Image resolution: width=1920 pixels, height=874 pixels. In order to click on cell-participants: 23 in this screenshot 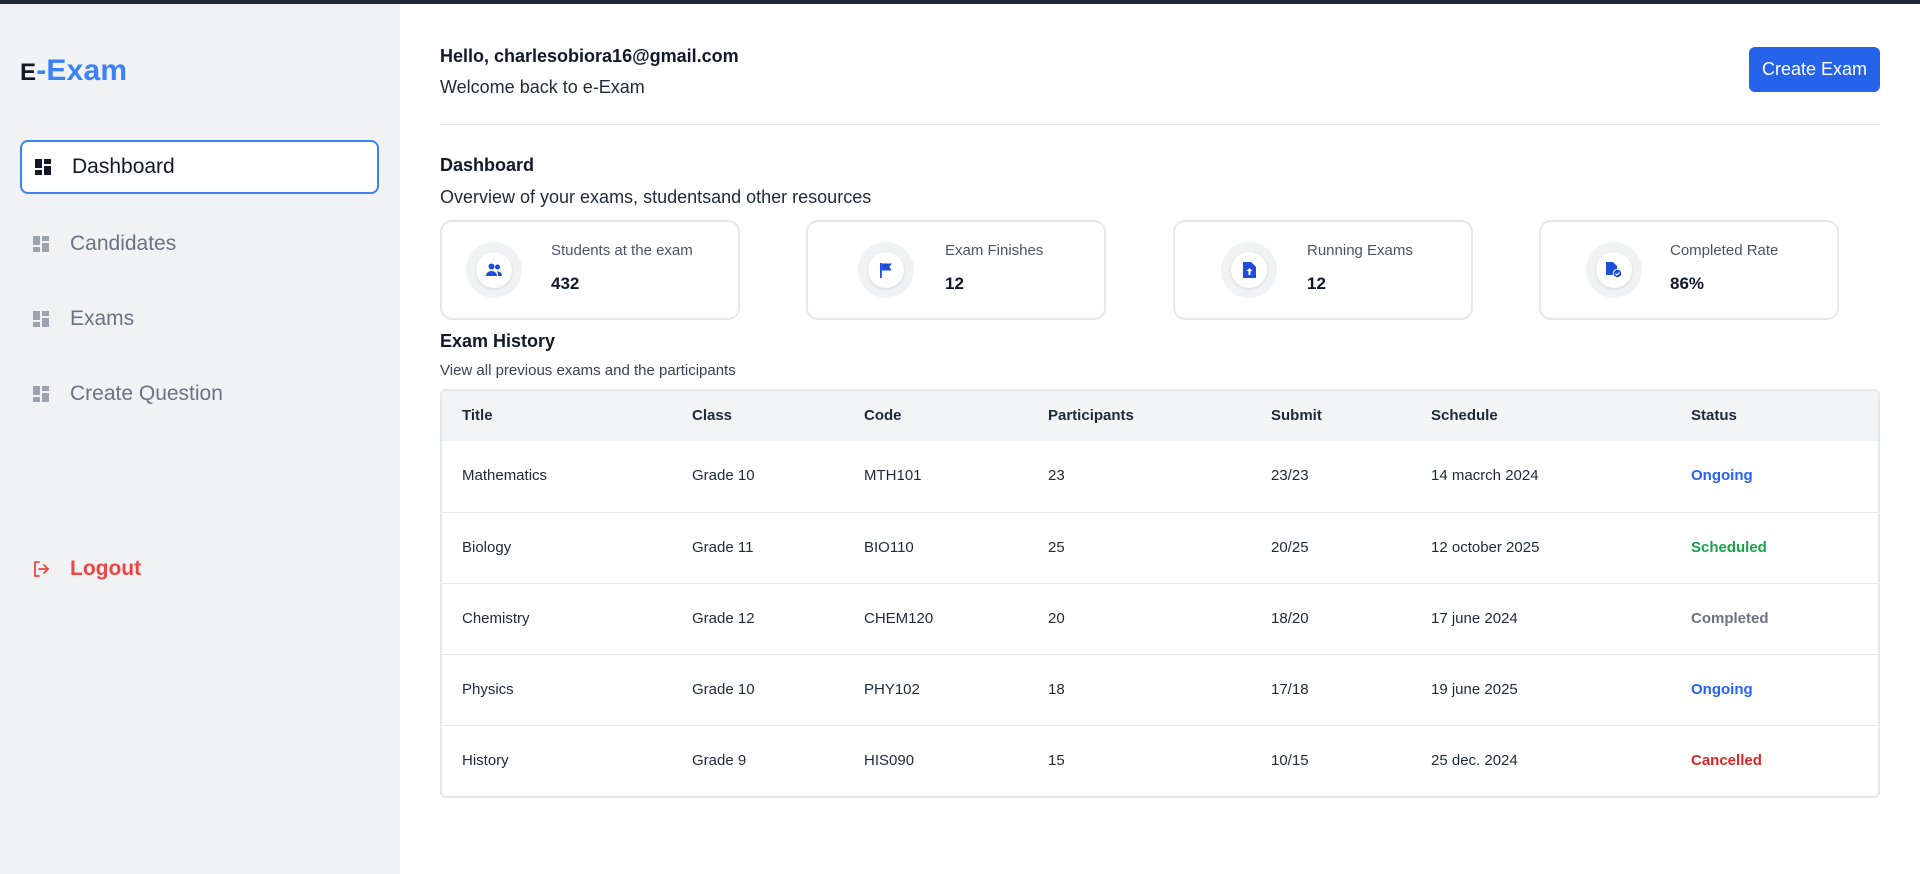, I will do `click(1056, 475)`.